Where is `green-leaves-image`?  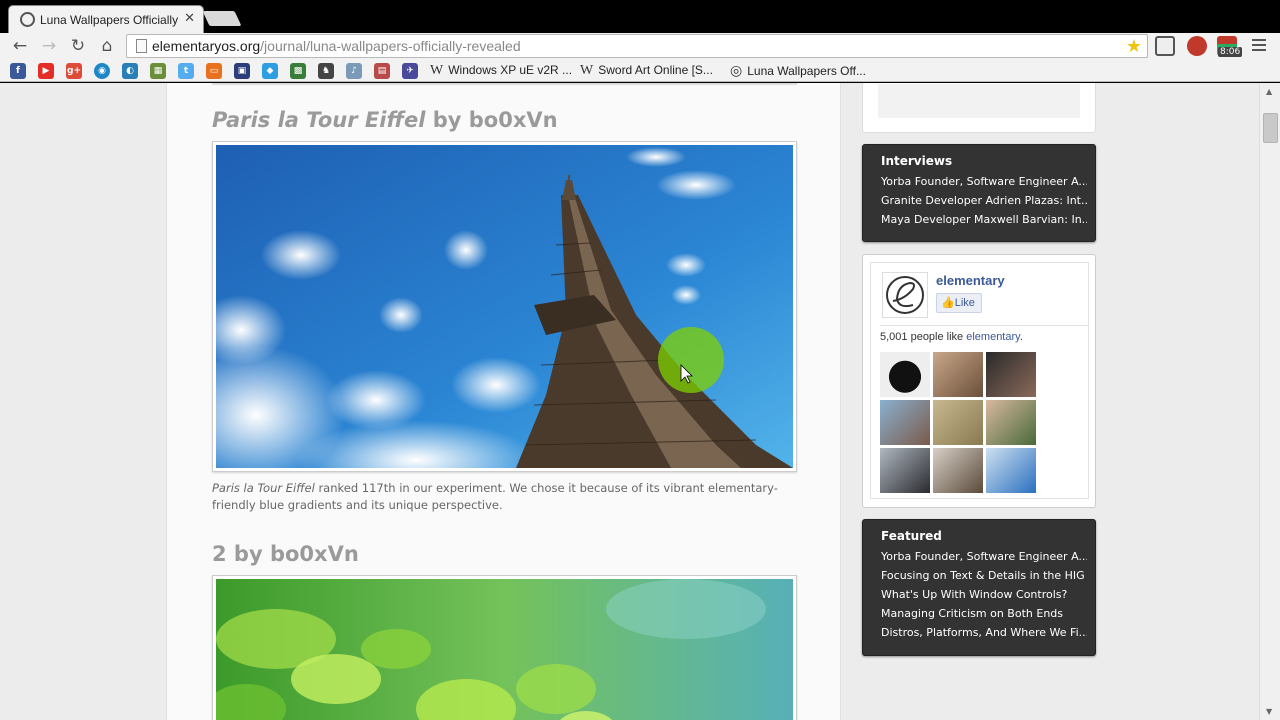
green-leaves-image is located at coordinates (504, 649).